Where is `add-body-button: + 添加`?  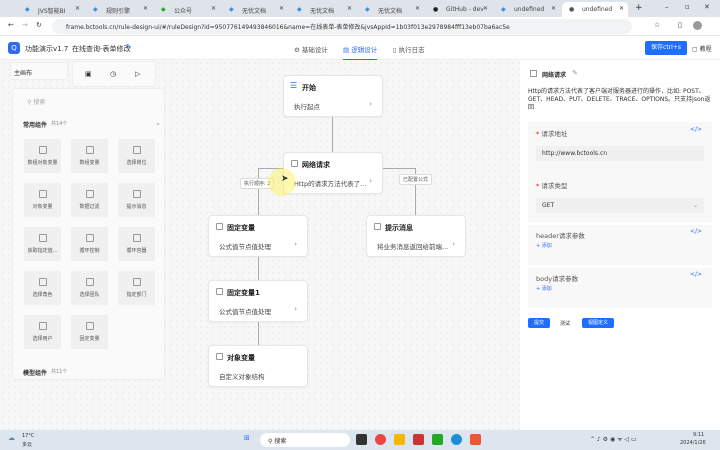
add-body-button: + 添加 is located at coordinates (544, 288).